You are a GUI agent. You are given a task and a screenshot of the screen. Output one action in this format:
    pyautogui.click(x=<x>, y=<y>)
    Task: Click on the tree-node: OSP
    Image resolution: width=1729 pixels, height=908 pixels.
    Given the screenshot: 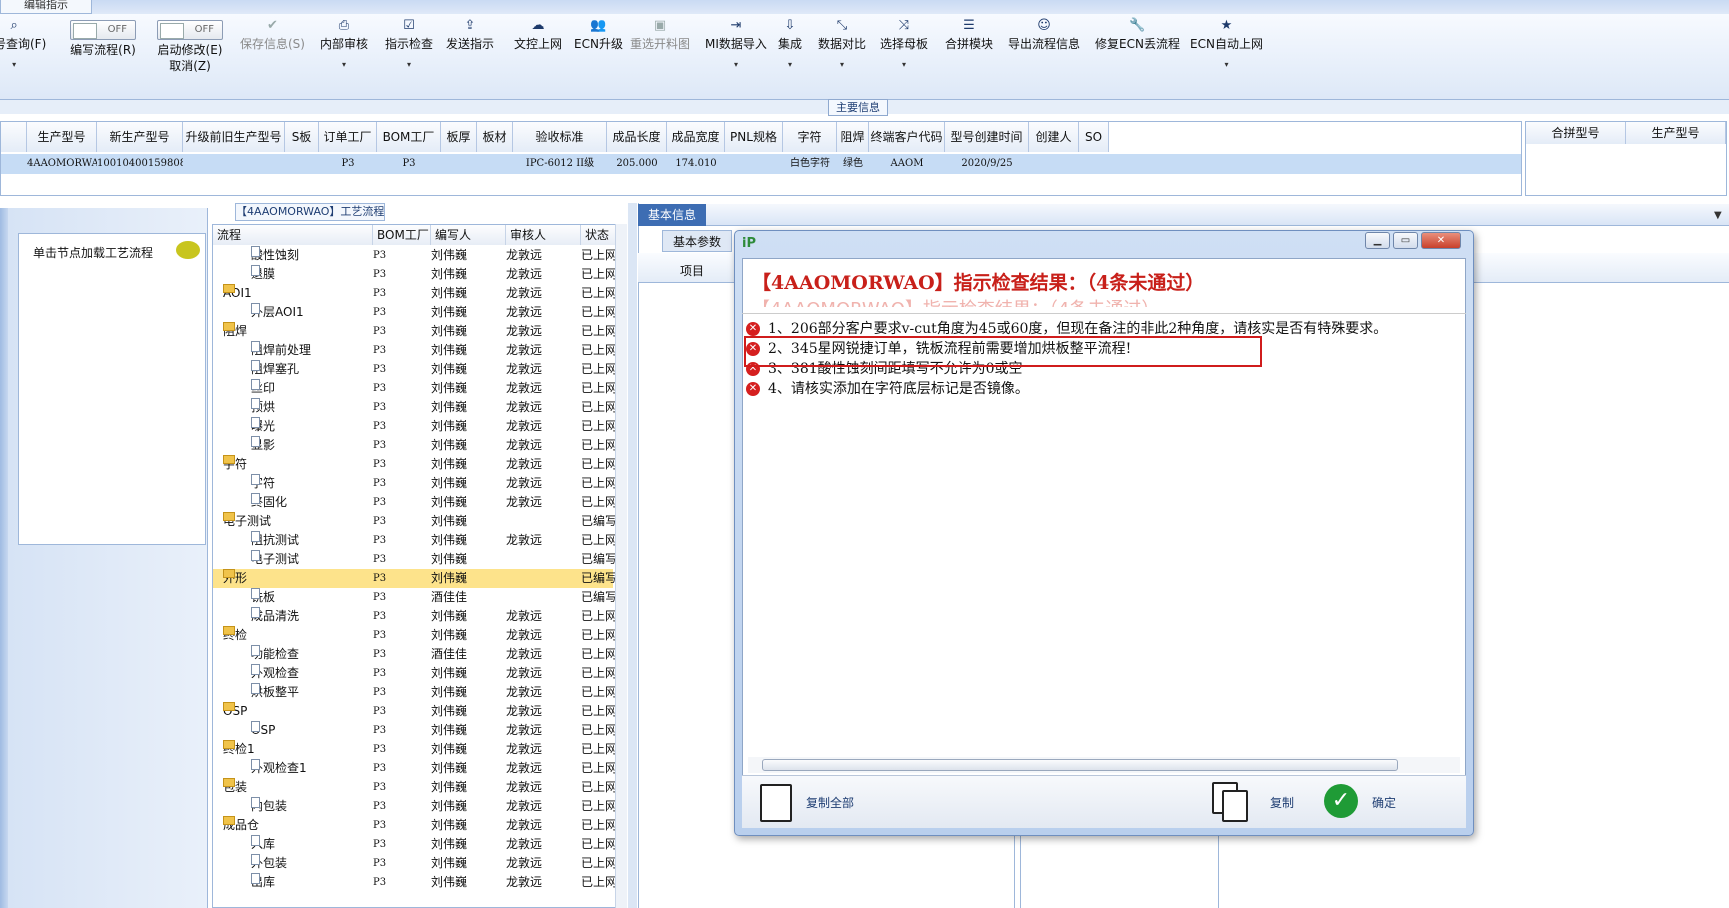 What is the action you would take?
    pyautogui.click(x=263, y=730)
    